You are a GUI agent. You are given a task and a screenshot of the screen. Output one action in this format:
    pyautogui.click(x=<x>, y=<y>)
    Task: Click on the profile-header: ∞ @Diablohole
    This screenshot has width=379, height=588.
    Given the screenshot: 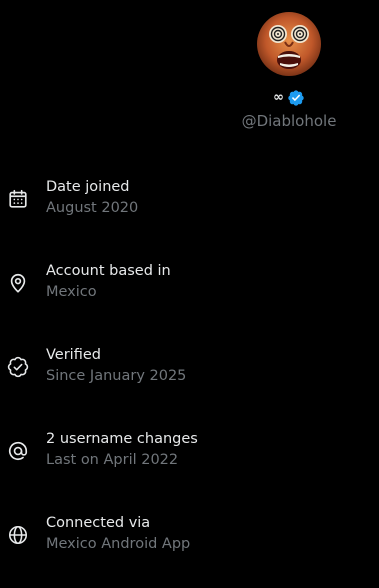 What is the action you would take?
    pyautogui.click(x=289, y=69)
    